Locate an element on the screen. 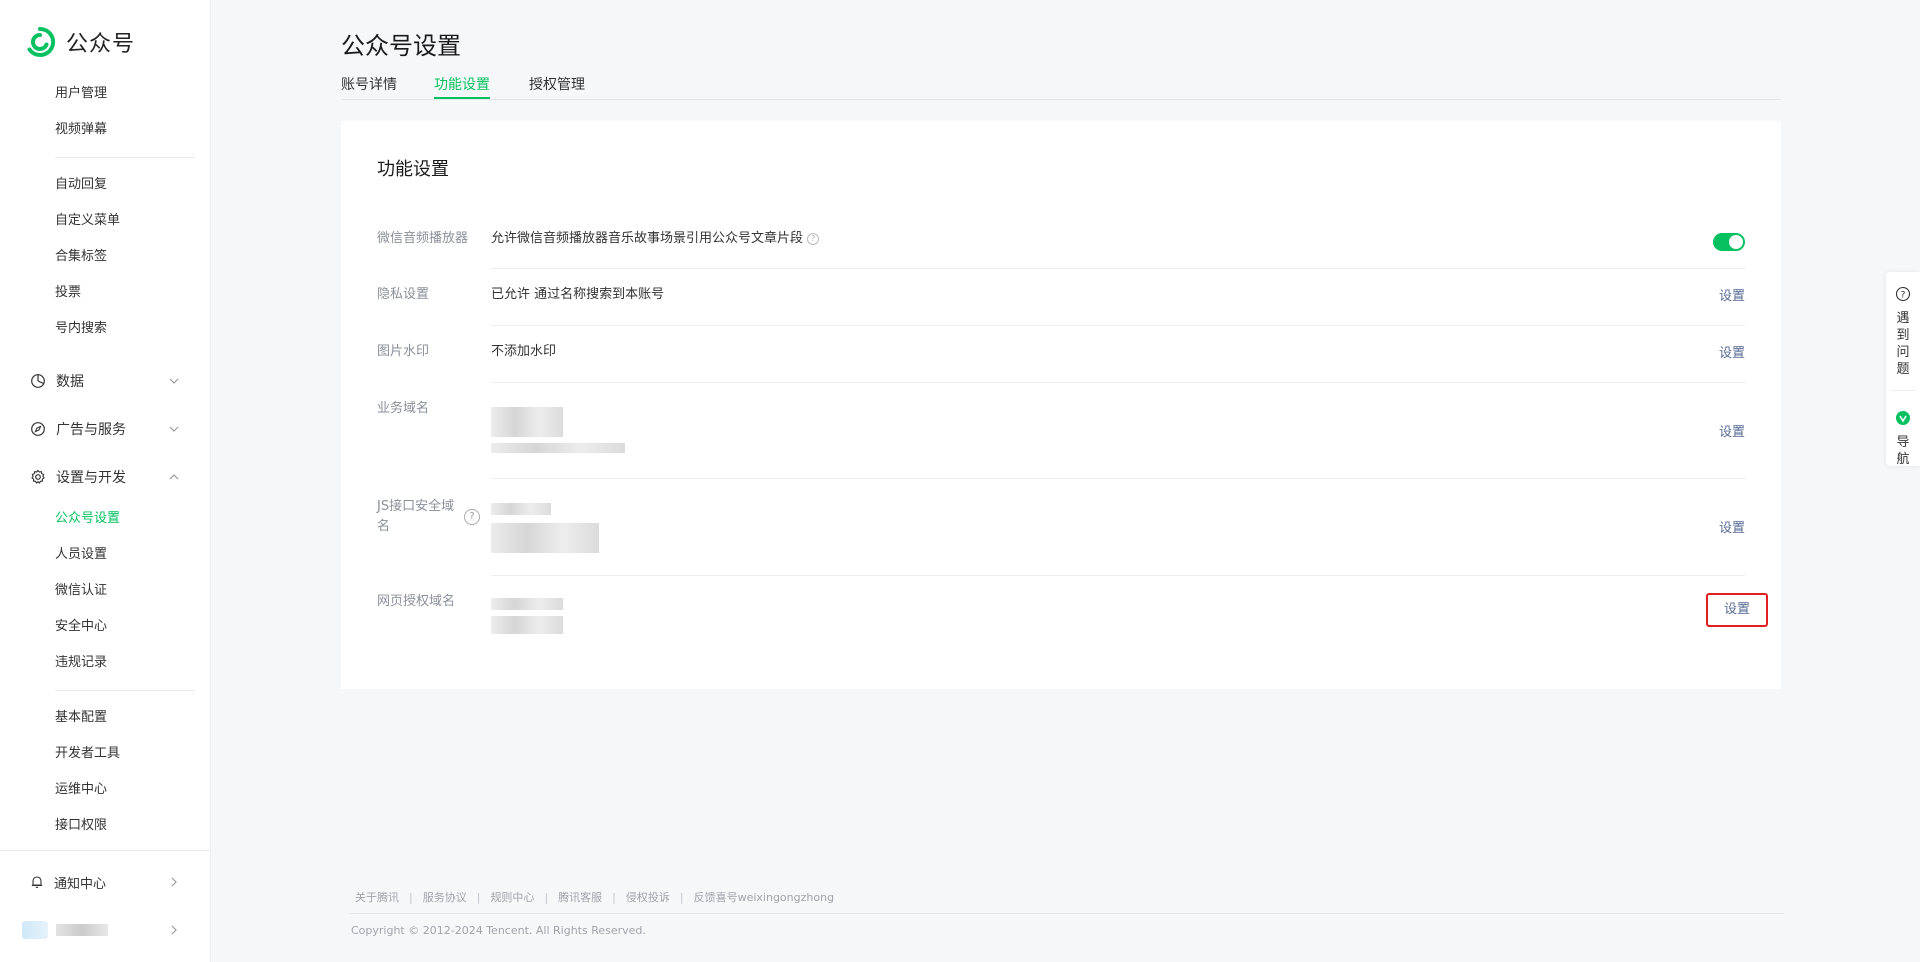 The width and height of the screenshot is (1920, 962). sidebar-group-settings-dev: 设置与开发 is located at coordinates (105, 477).